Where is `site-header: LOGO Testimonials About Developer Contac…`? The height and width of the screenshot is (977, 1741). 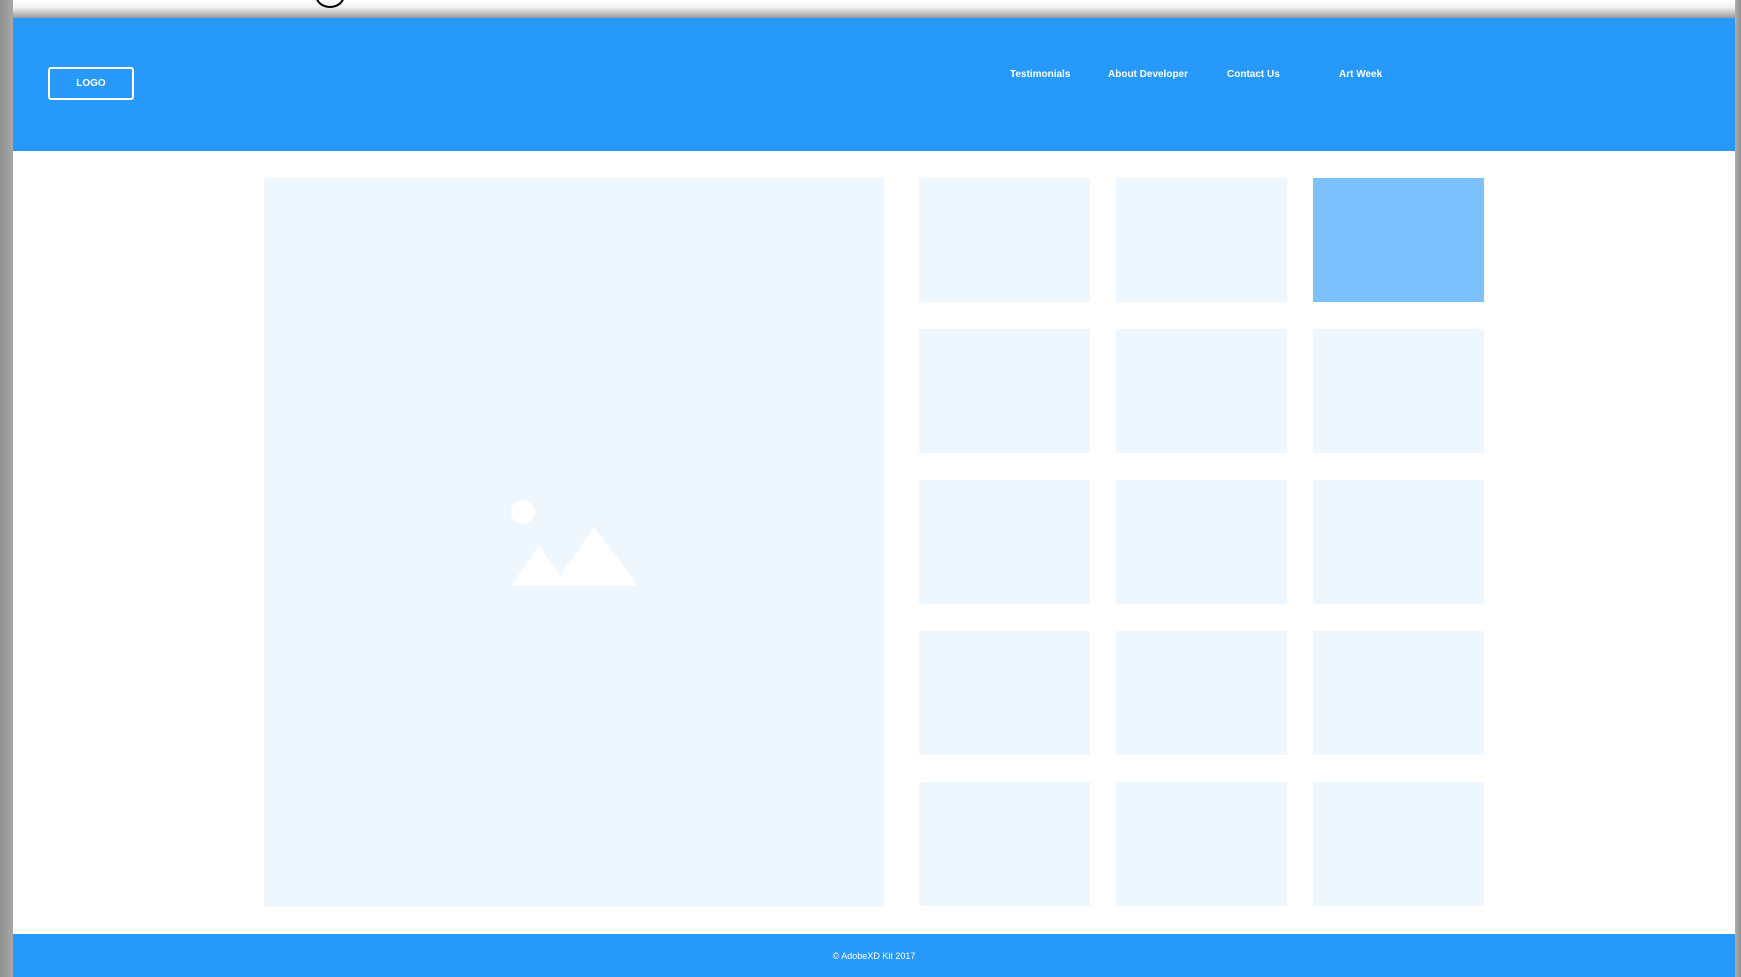 site-header: LOGO Testimonials About Developer Contac… is located at coordinates (874, 84).